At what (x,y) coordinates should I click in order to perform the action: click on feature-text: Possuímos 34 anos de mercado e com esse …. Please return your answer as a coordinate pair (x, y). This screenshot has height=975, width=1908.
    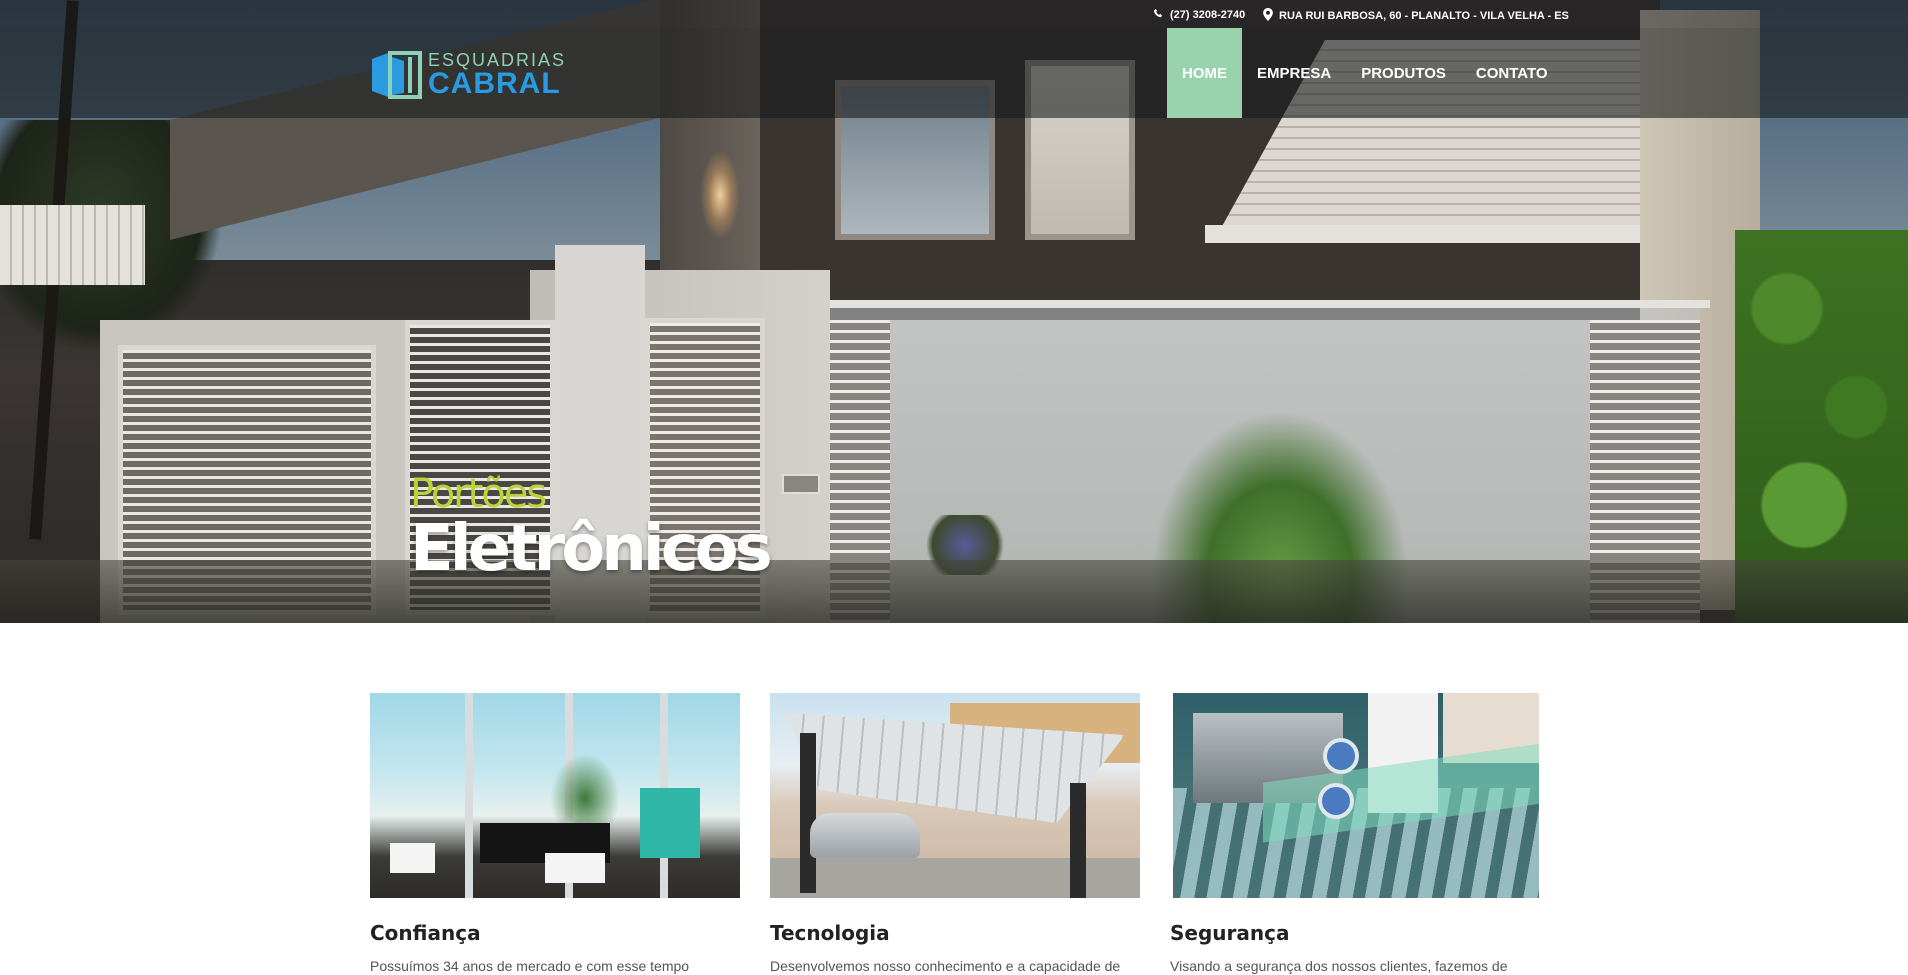
    Looking at the image, I should click on (530, 966).